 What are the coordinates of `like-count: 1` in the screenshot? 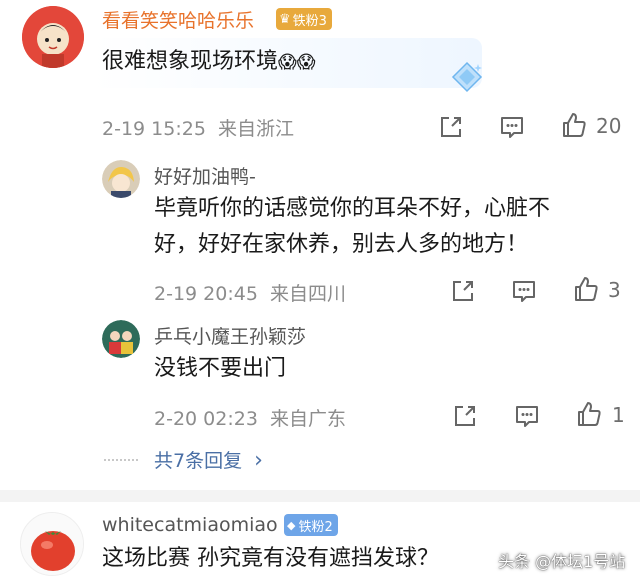 It's located at (618, 415).